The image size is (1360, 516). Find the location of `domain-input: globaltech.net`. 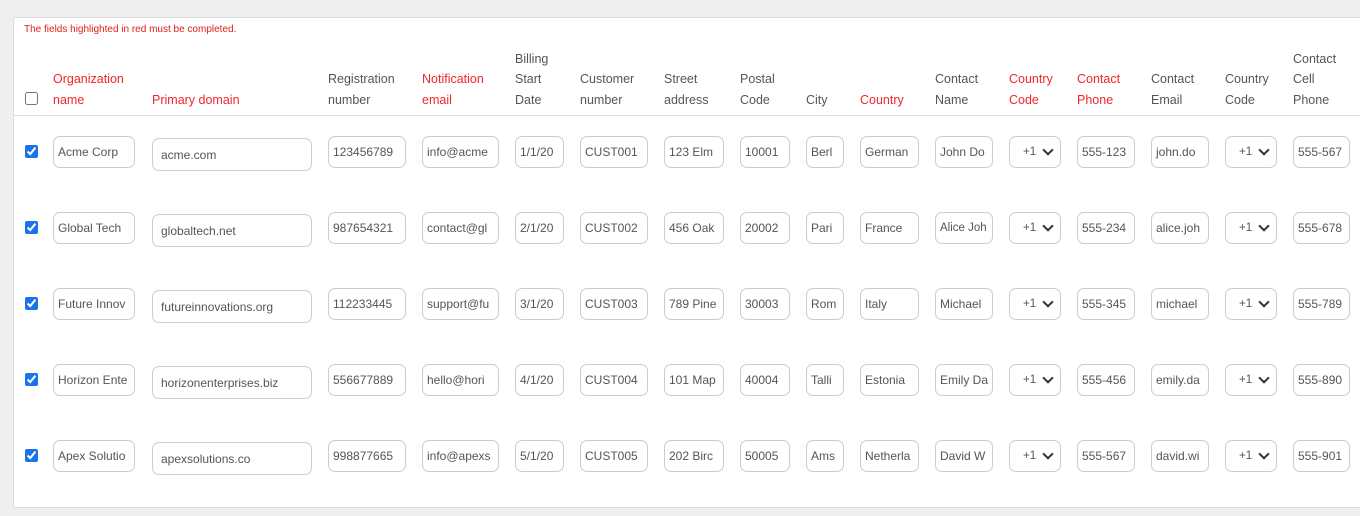

domain-input: globaltech.net is located at coordinates (232, 230).